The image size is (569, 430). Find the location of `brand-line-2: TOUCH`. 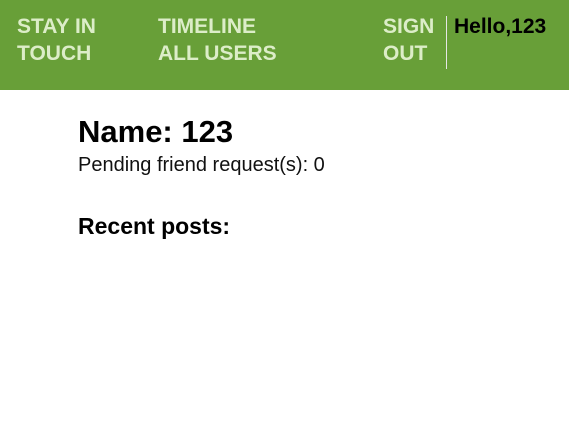

brand-line-2: TOUCH is located at coordinates (54, 53).